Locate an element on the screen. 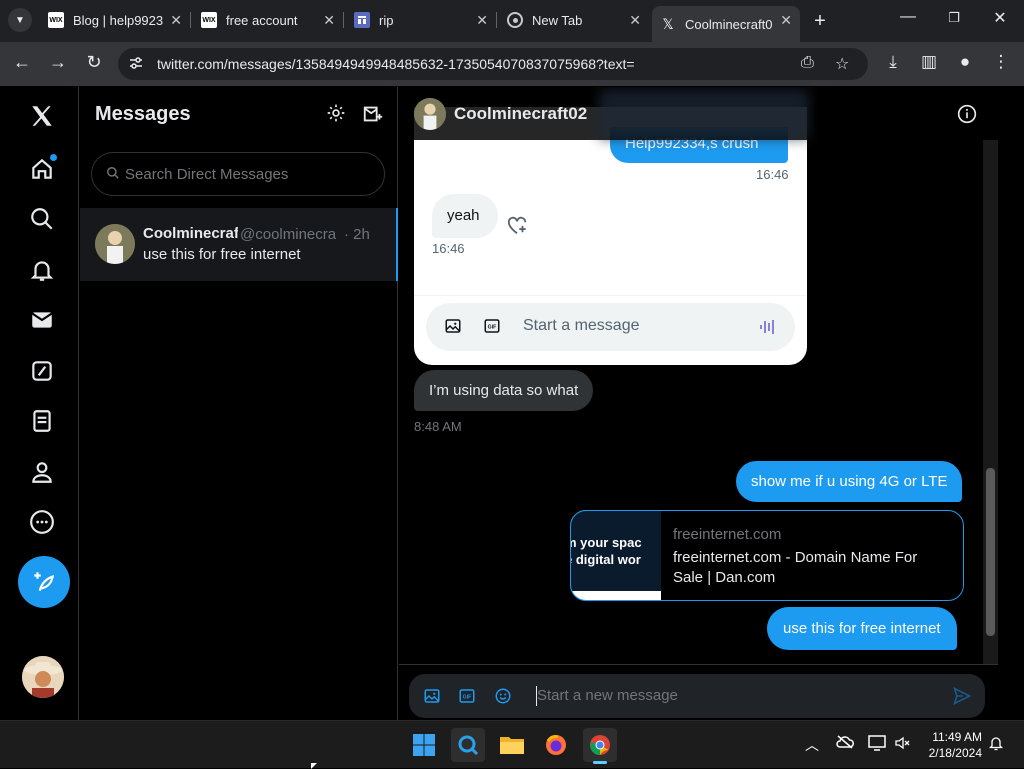  firefox-icon is located at coordinates (556, 745).